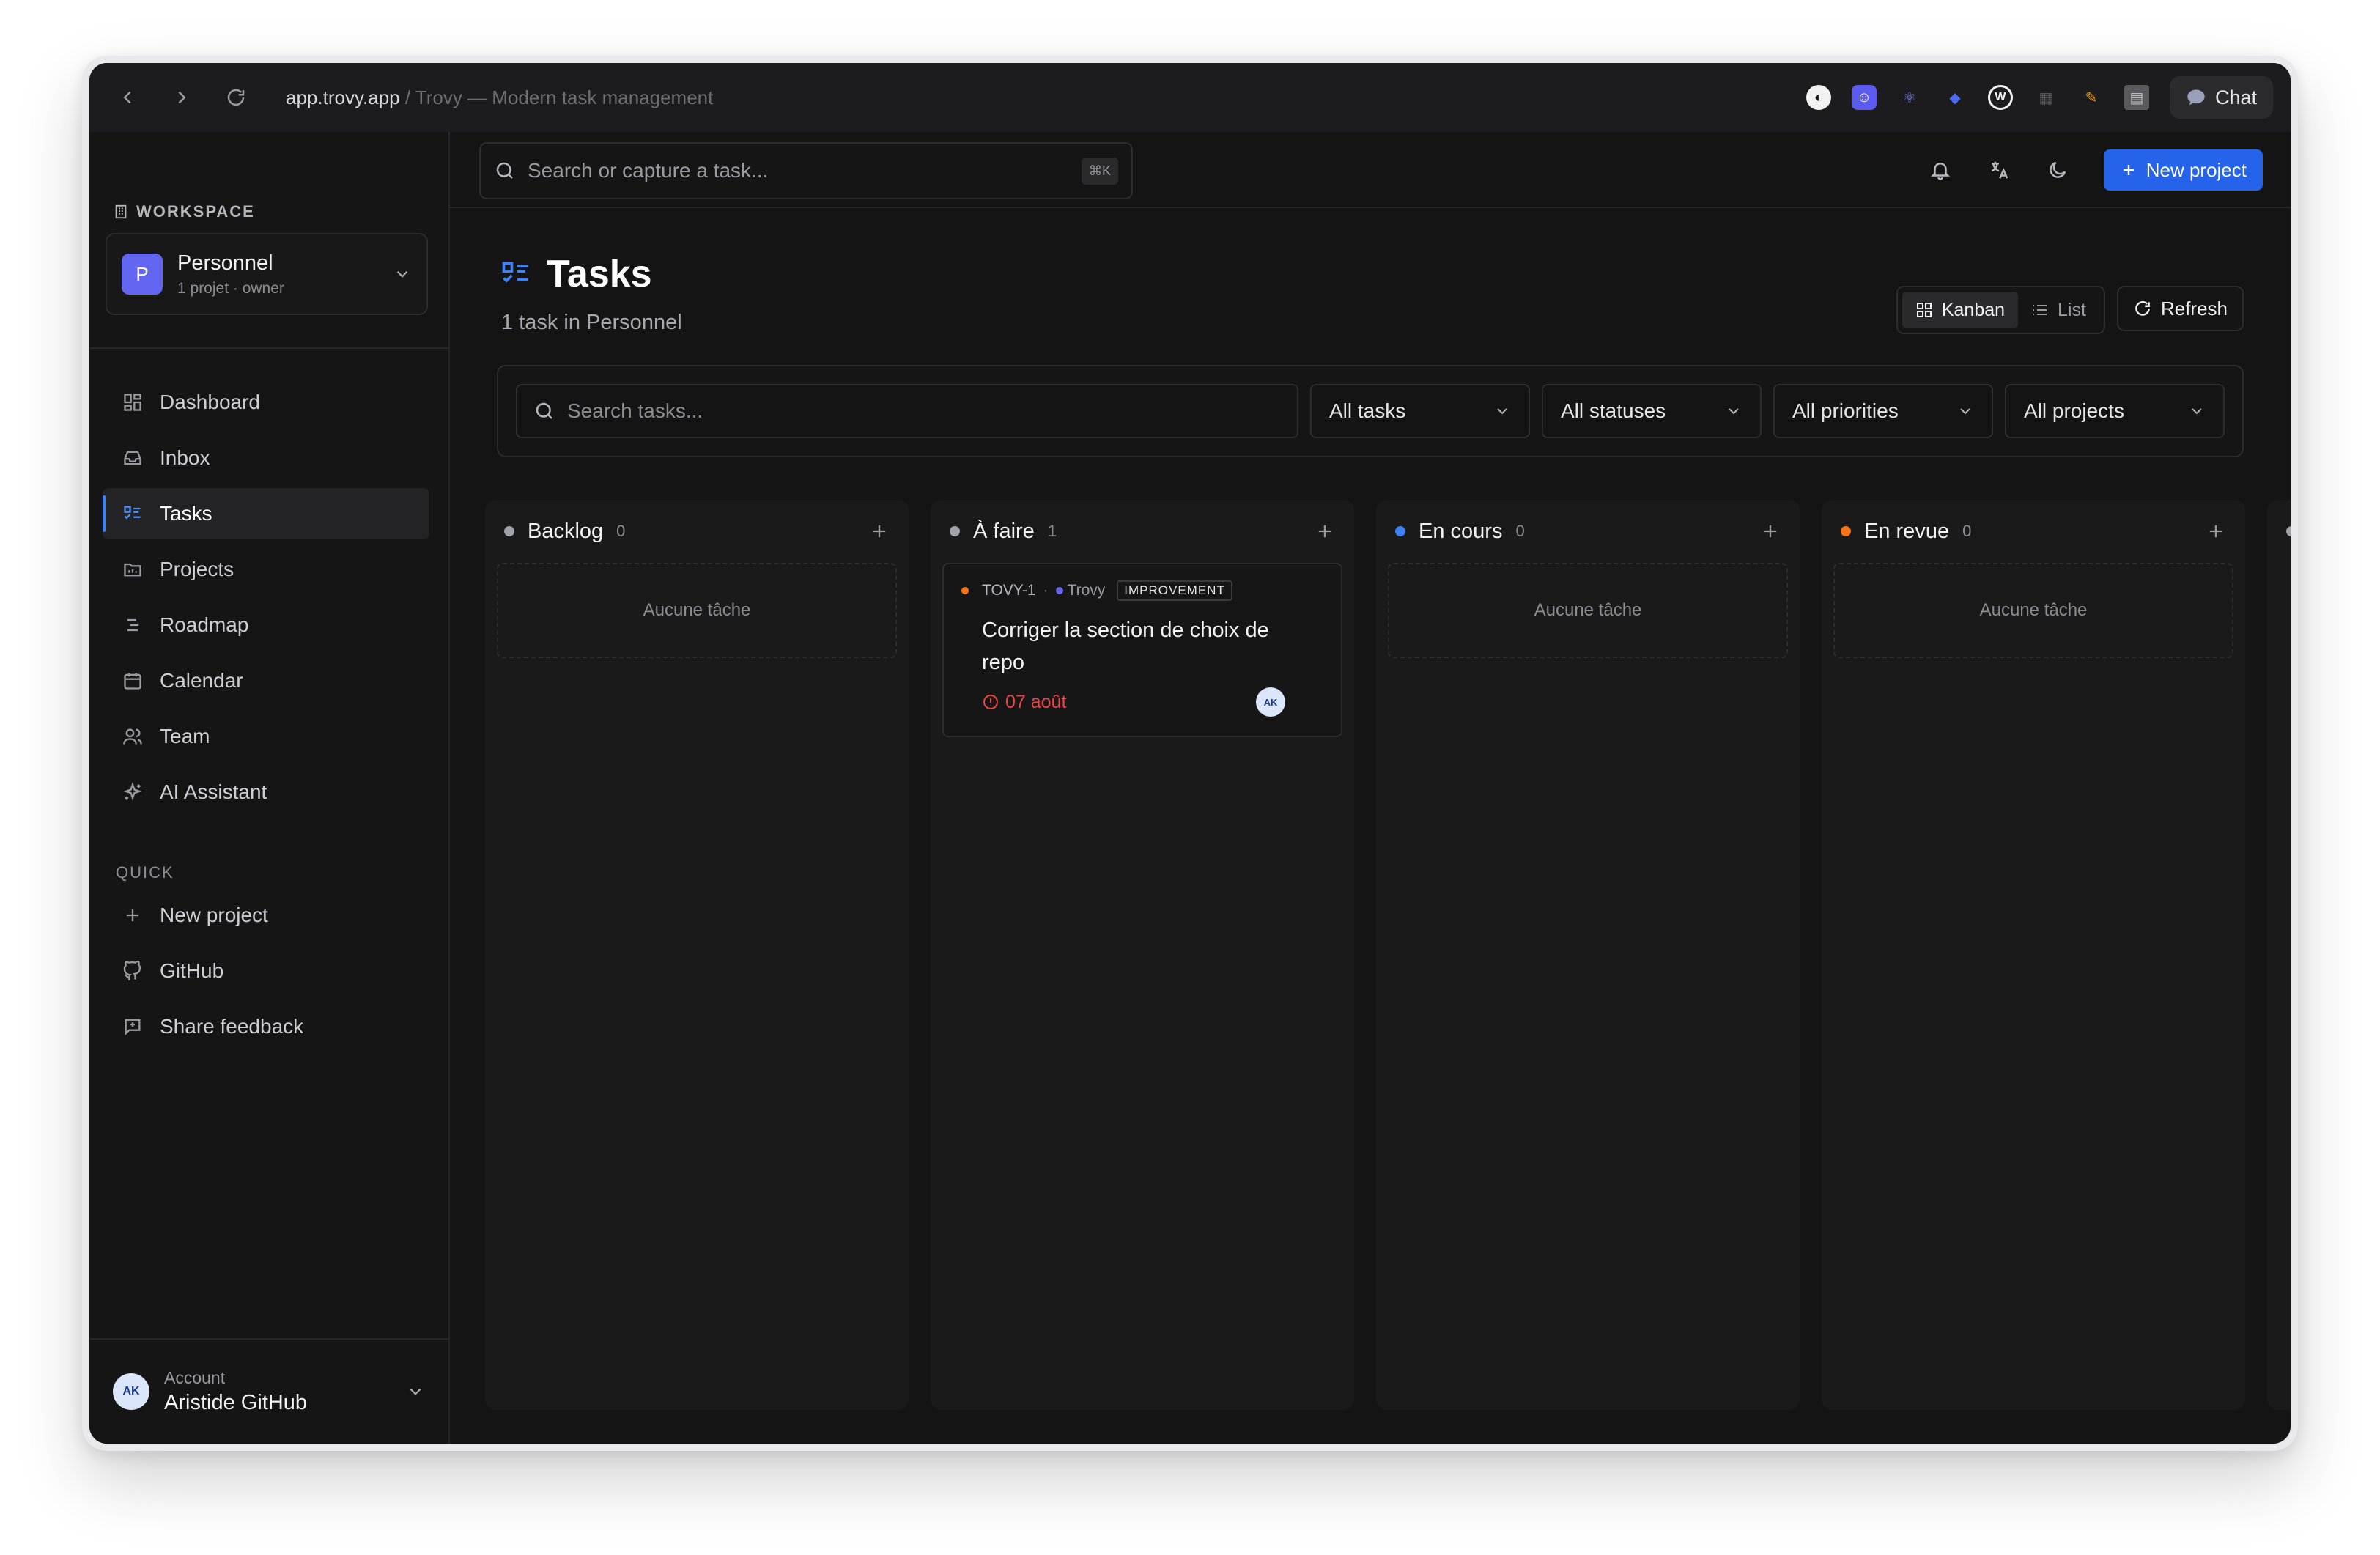 This screenshot has width=2380, height=1555. Describe the element at coordinates (266, 971) in the screenshot. I see `quick-github: GitHub` at that location.